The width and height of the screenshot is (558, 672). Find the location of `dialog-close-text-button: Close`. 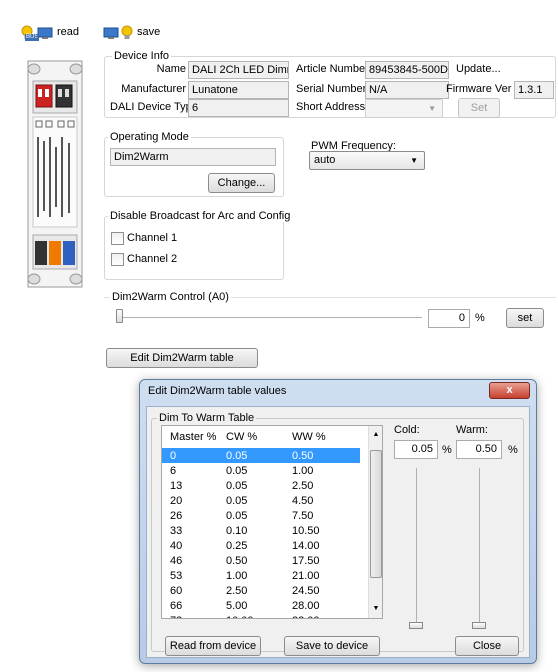

dialog-close-text-button: Close is located at coordinates (487, 646).